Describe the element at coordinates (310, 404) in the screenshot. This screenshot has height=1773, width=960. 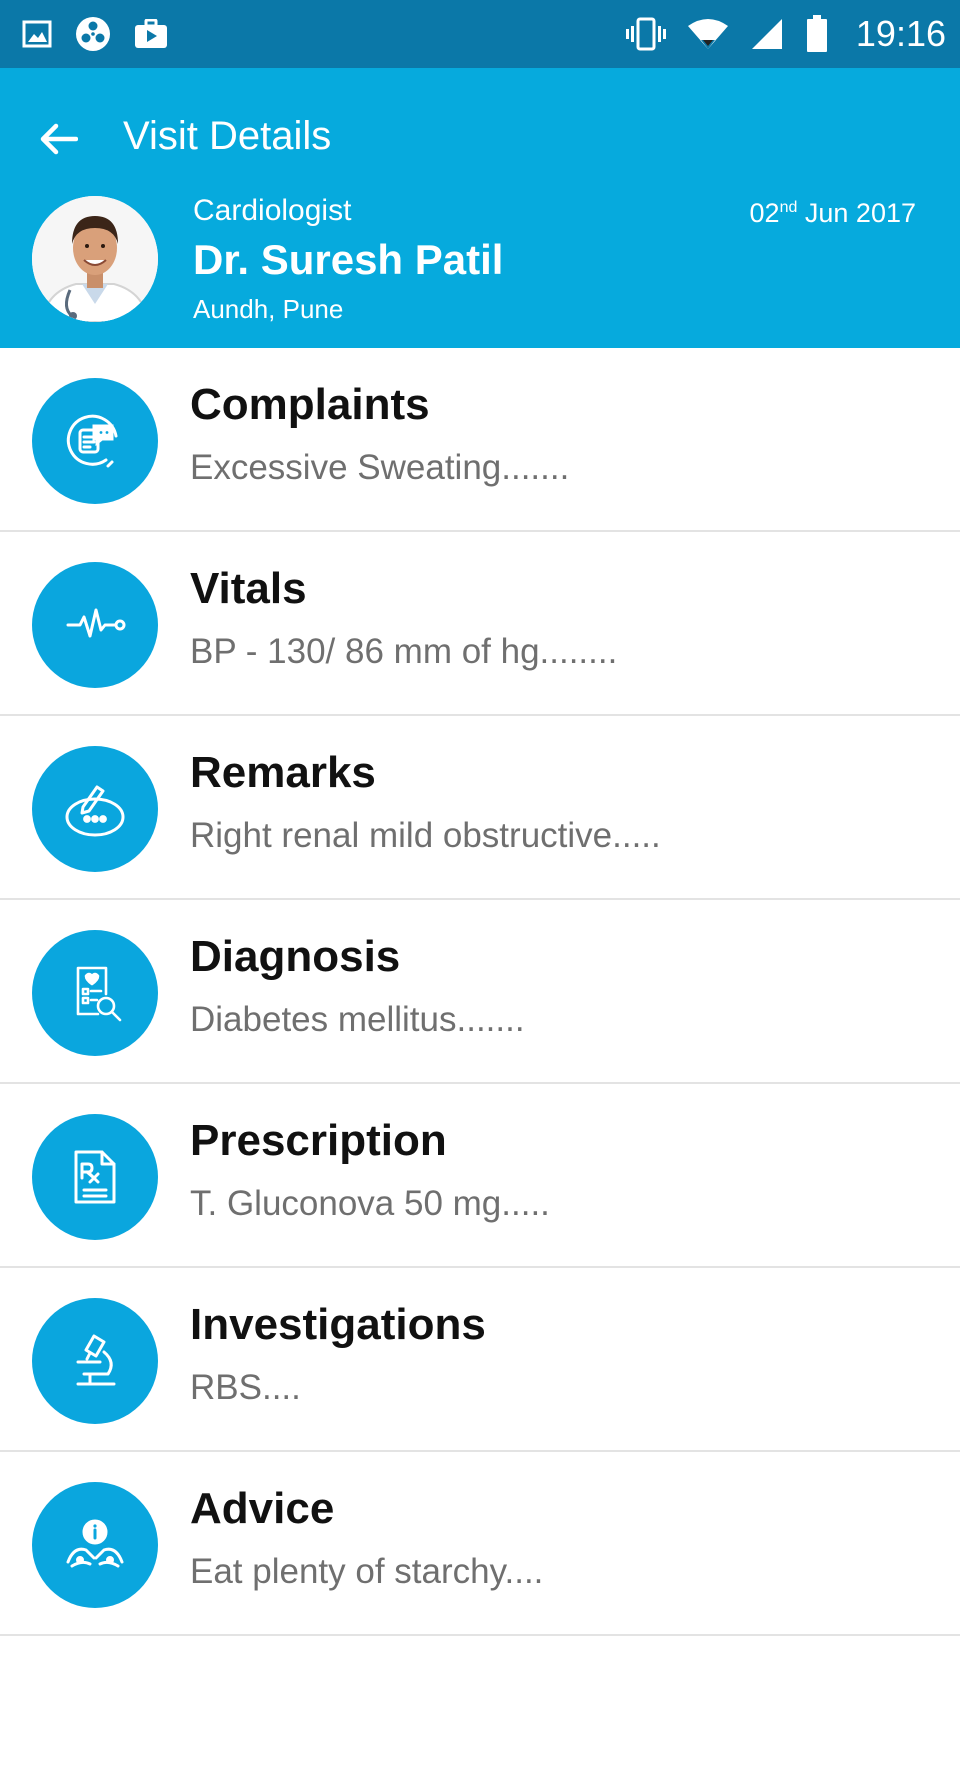
I see `section-title: Complaints` at that location.